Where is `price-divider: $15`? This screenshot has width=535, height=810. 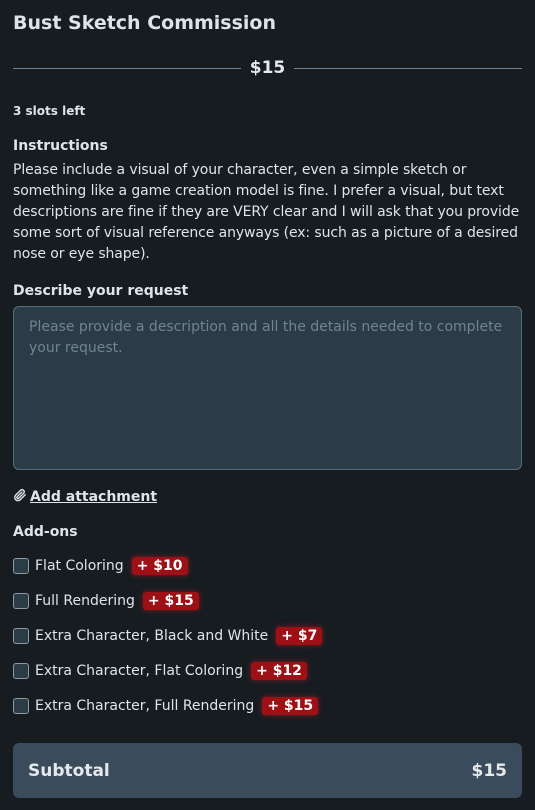
price-divider: $15 is located at coordinates (267, 68).